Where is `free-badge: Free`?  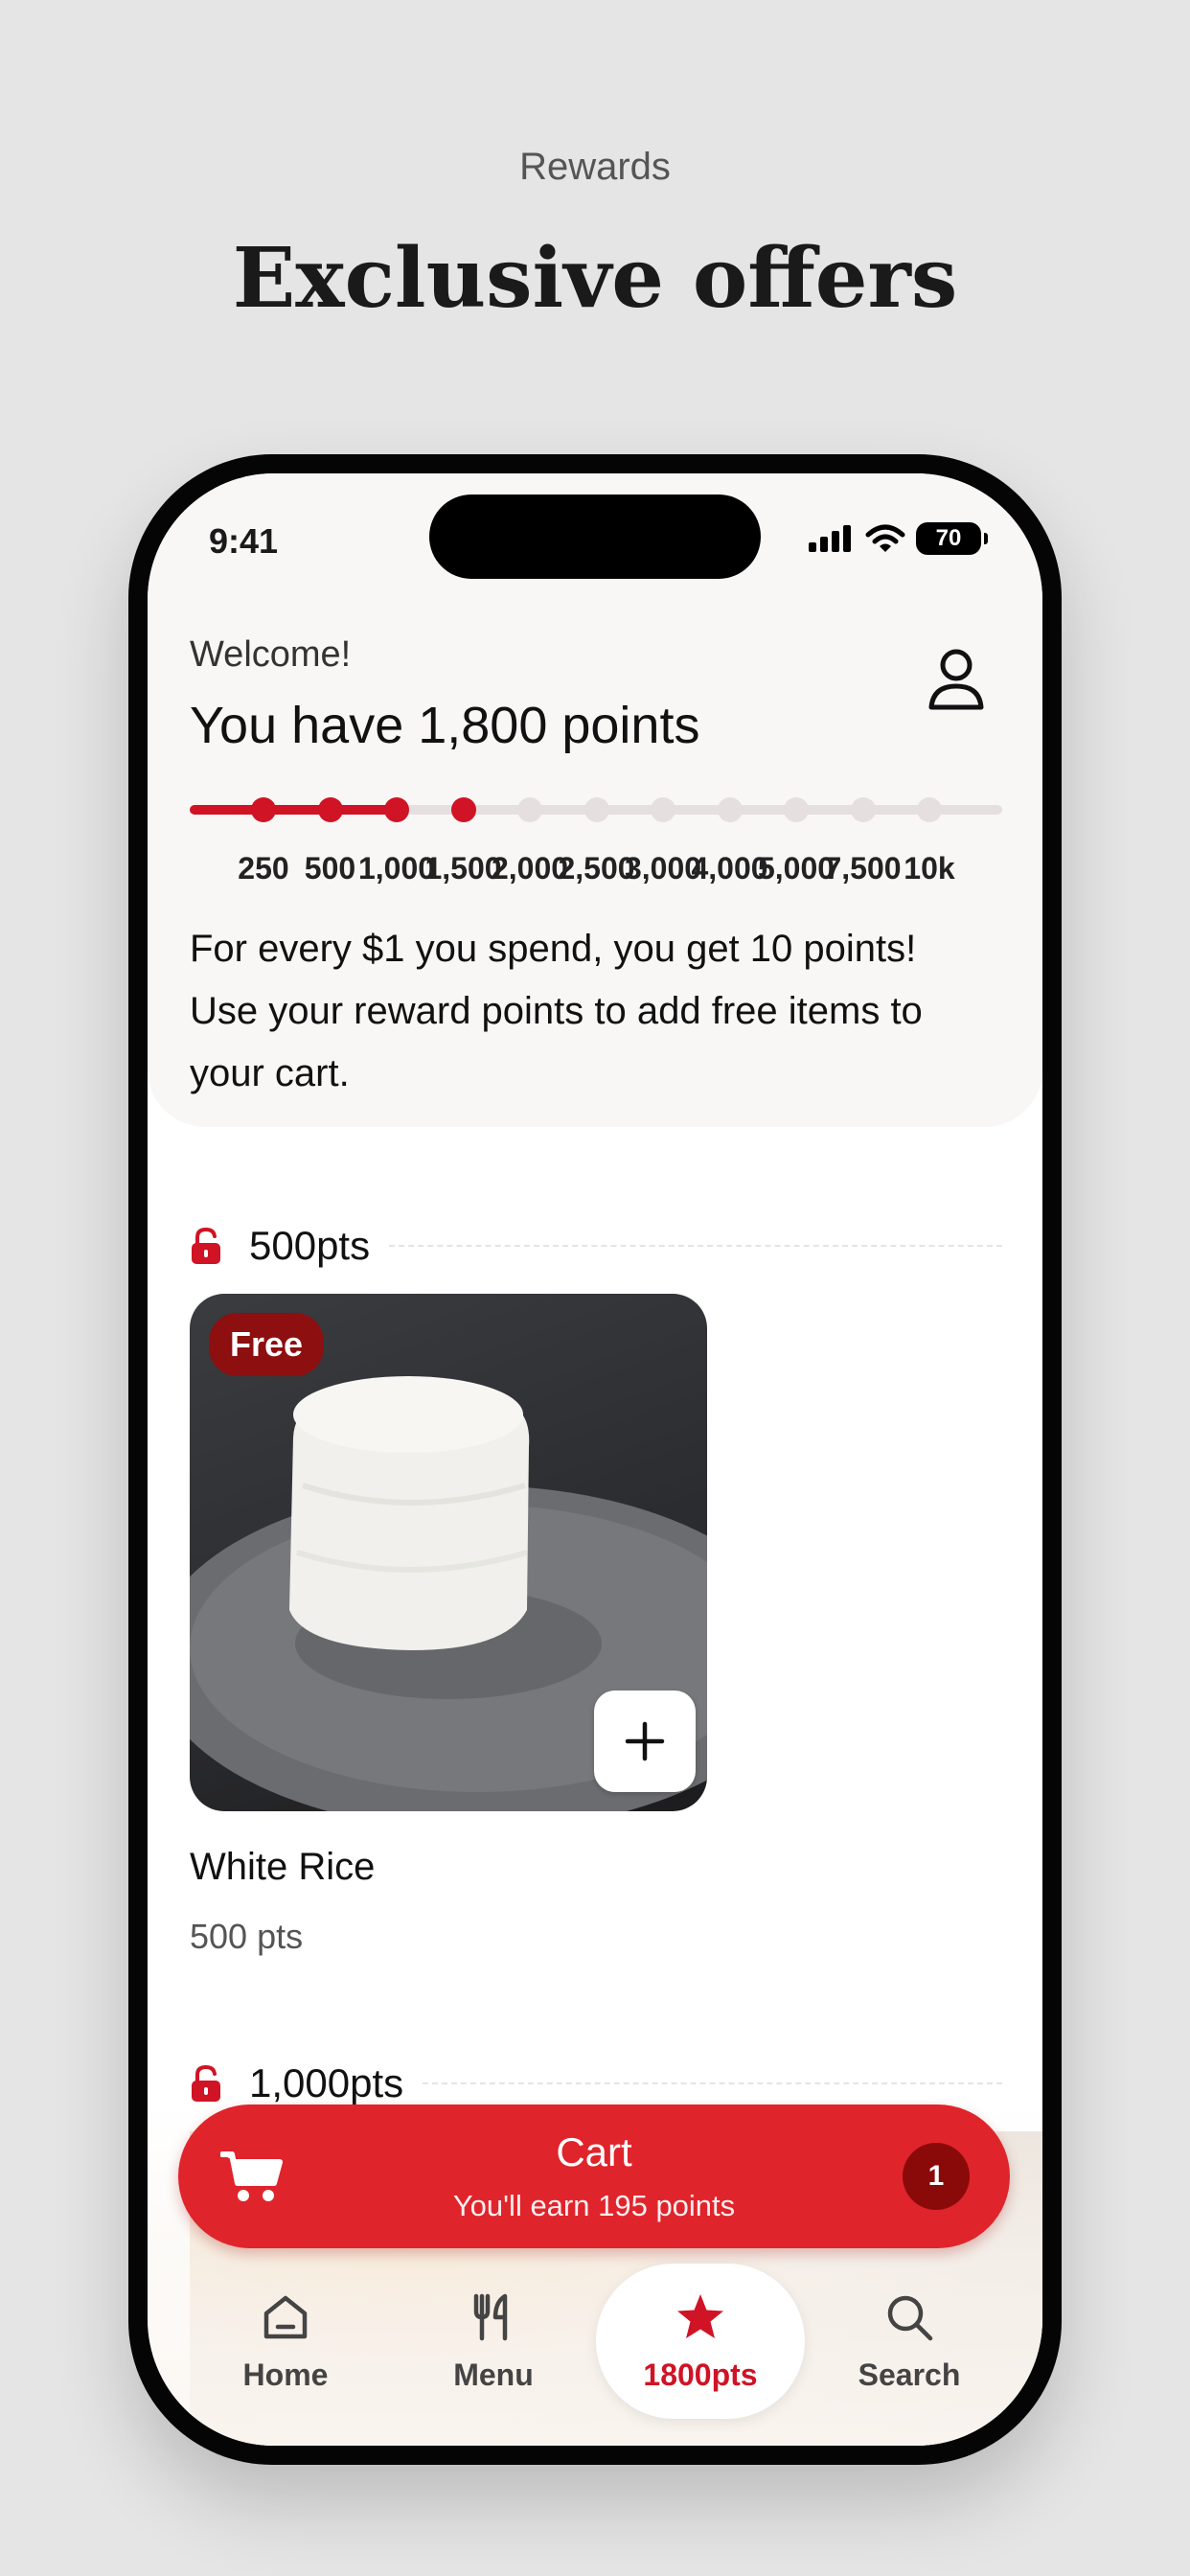
free-badge: Free is located at coordinates (267, 1344).